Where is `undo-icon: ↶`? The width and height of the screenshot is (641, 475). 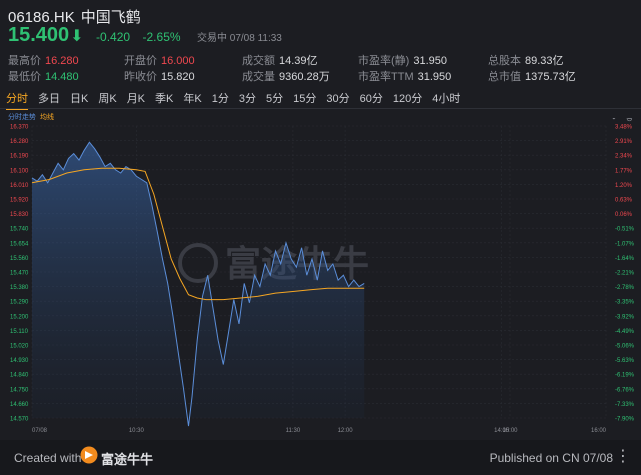
undo-icon: ↶ is located at coordinates (615, 120).